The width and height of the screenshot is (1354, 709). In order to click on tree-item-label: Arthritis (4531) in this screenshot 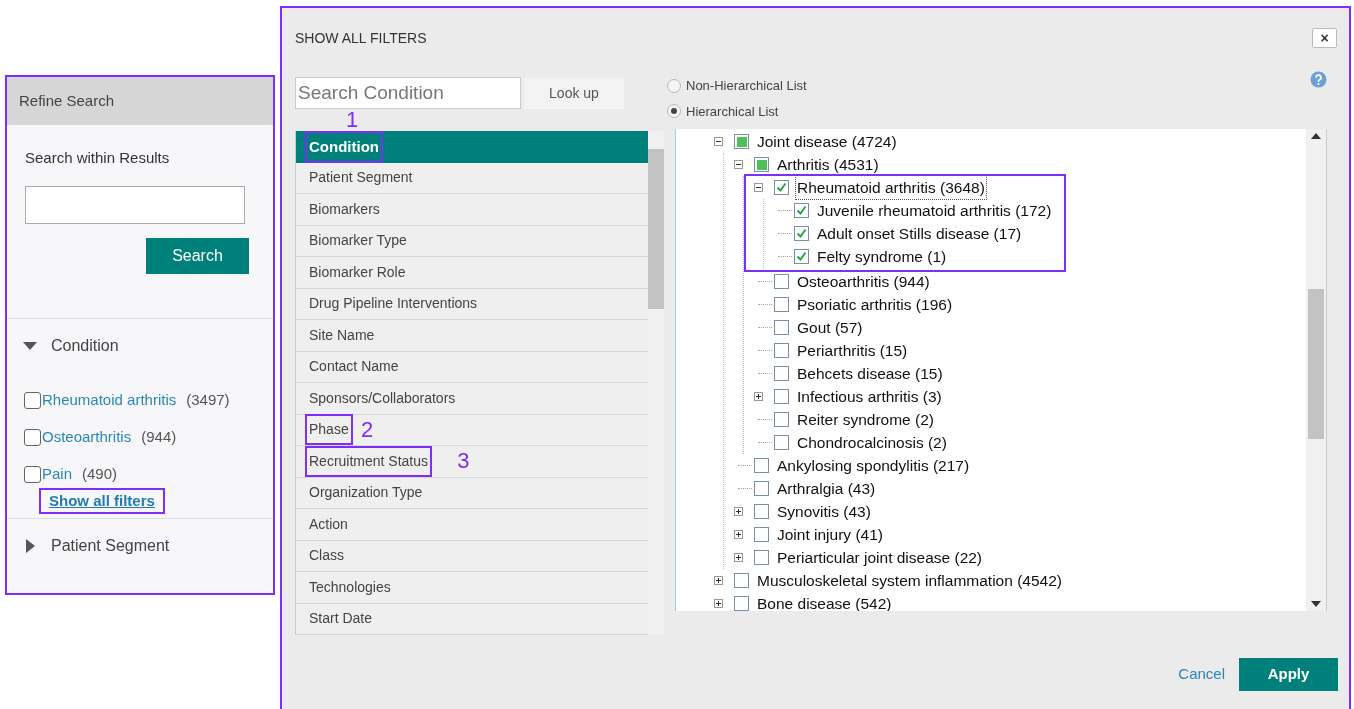, I will do `click(828, 164)`.